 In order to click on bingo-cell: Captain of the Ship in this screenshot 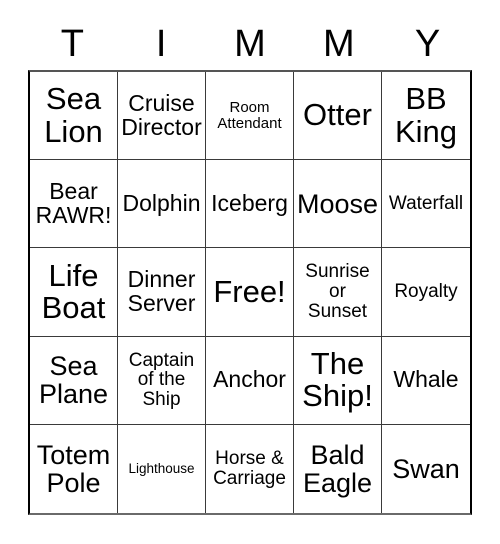, I will do `click(162, 380)`.